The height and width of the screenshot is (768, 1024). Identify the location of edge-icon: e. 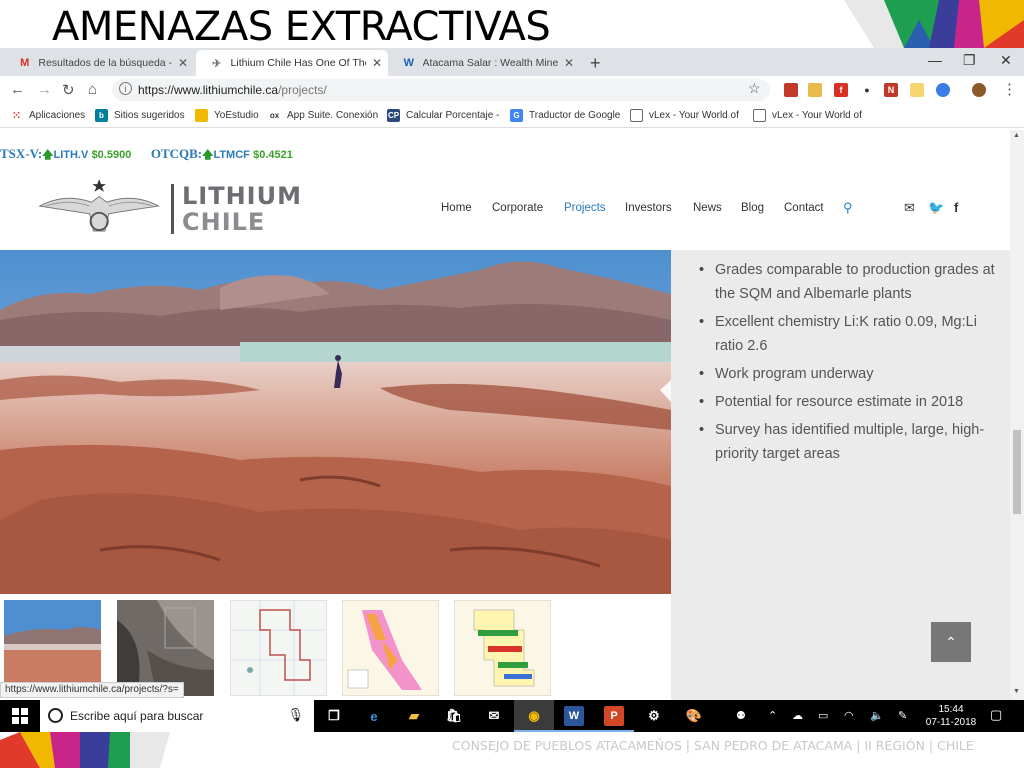
(374, 716).